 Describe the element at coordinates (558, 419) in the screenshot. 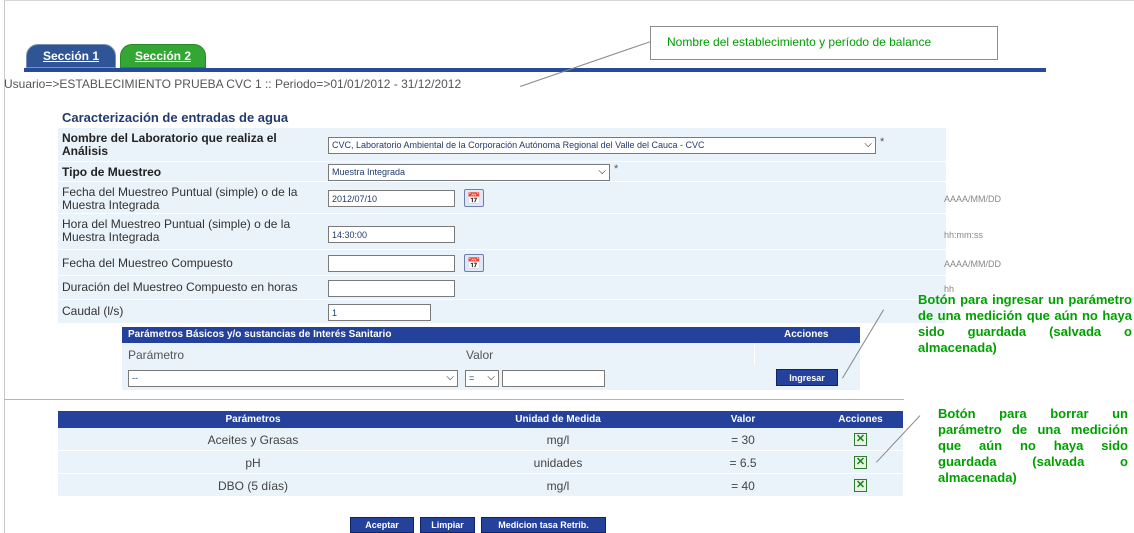

I see `results-col-unidad: Unidad de Medida` at that location.